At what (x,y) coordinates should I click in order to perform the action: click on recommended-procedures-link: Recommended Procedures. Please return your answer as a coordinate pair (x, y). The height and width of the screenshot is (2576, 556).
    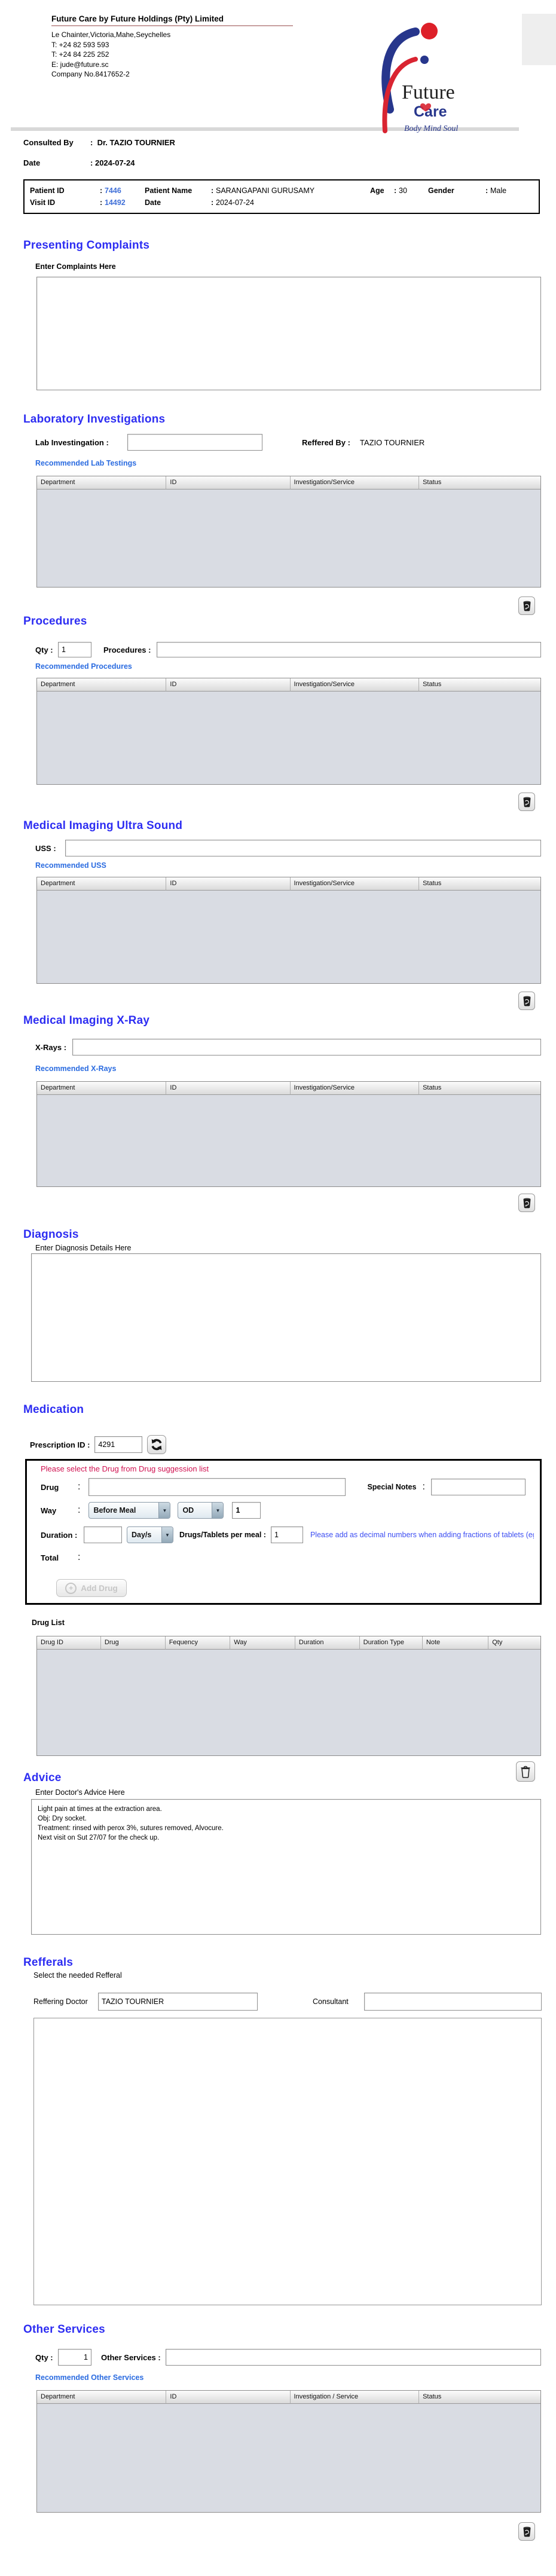
    Looking at the image, I should click on (296, 666).